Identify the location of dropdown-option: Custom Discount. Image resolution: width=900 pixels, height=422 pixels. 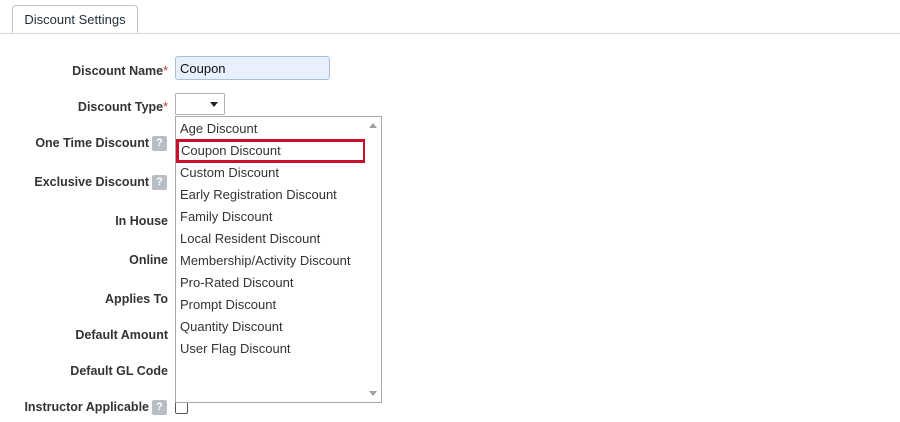
(271, 173).